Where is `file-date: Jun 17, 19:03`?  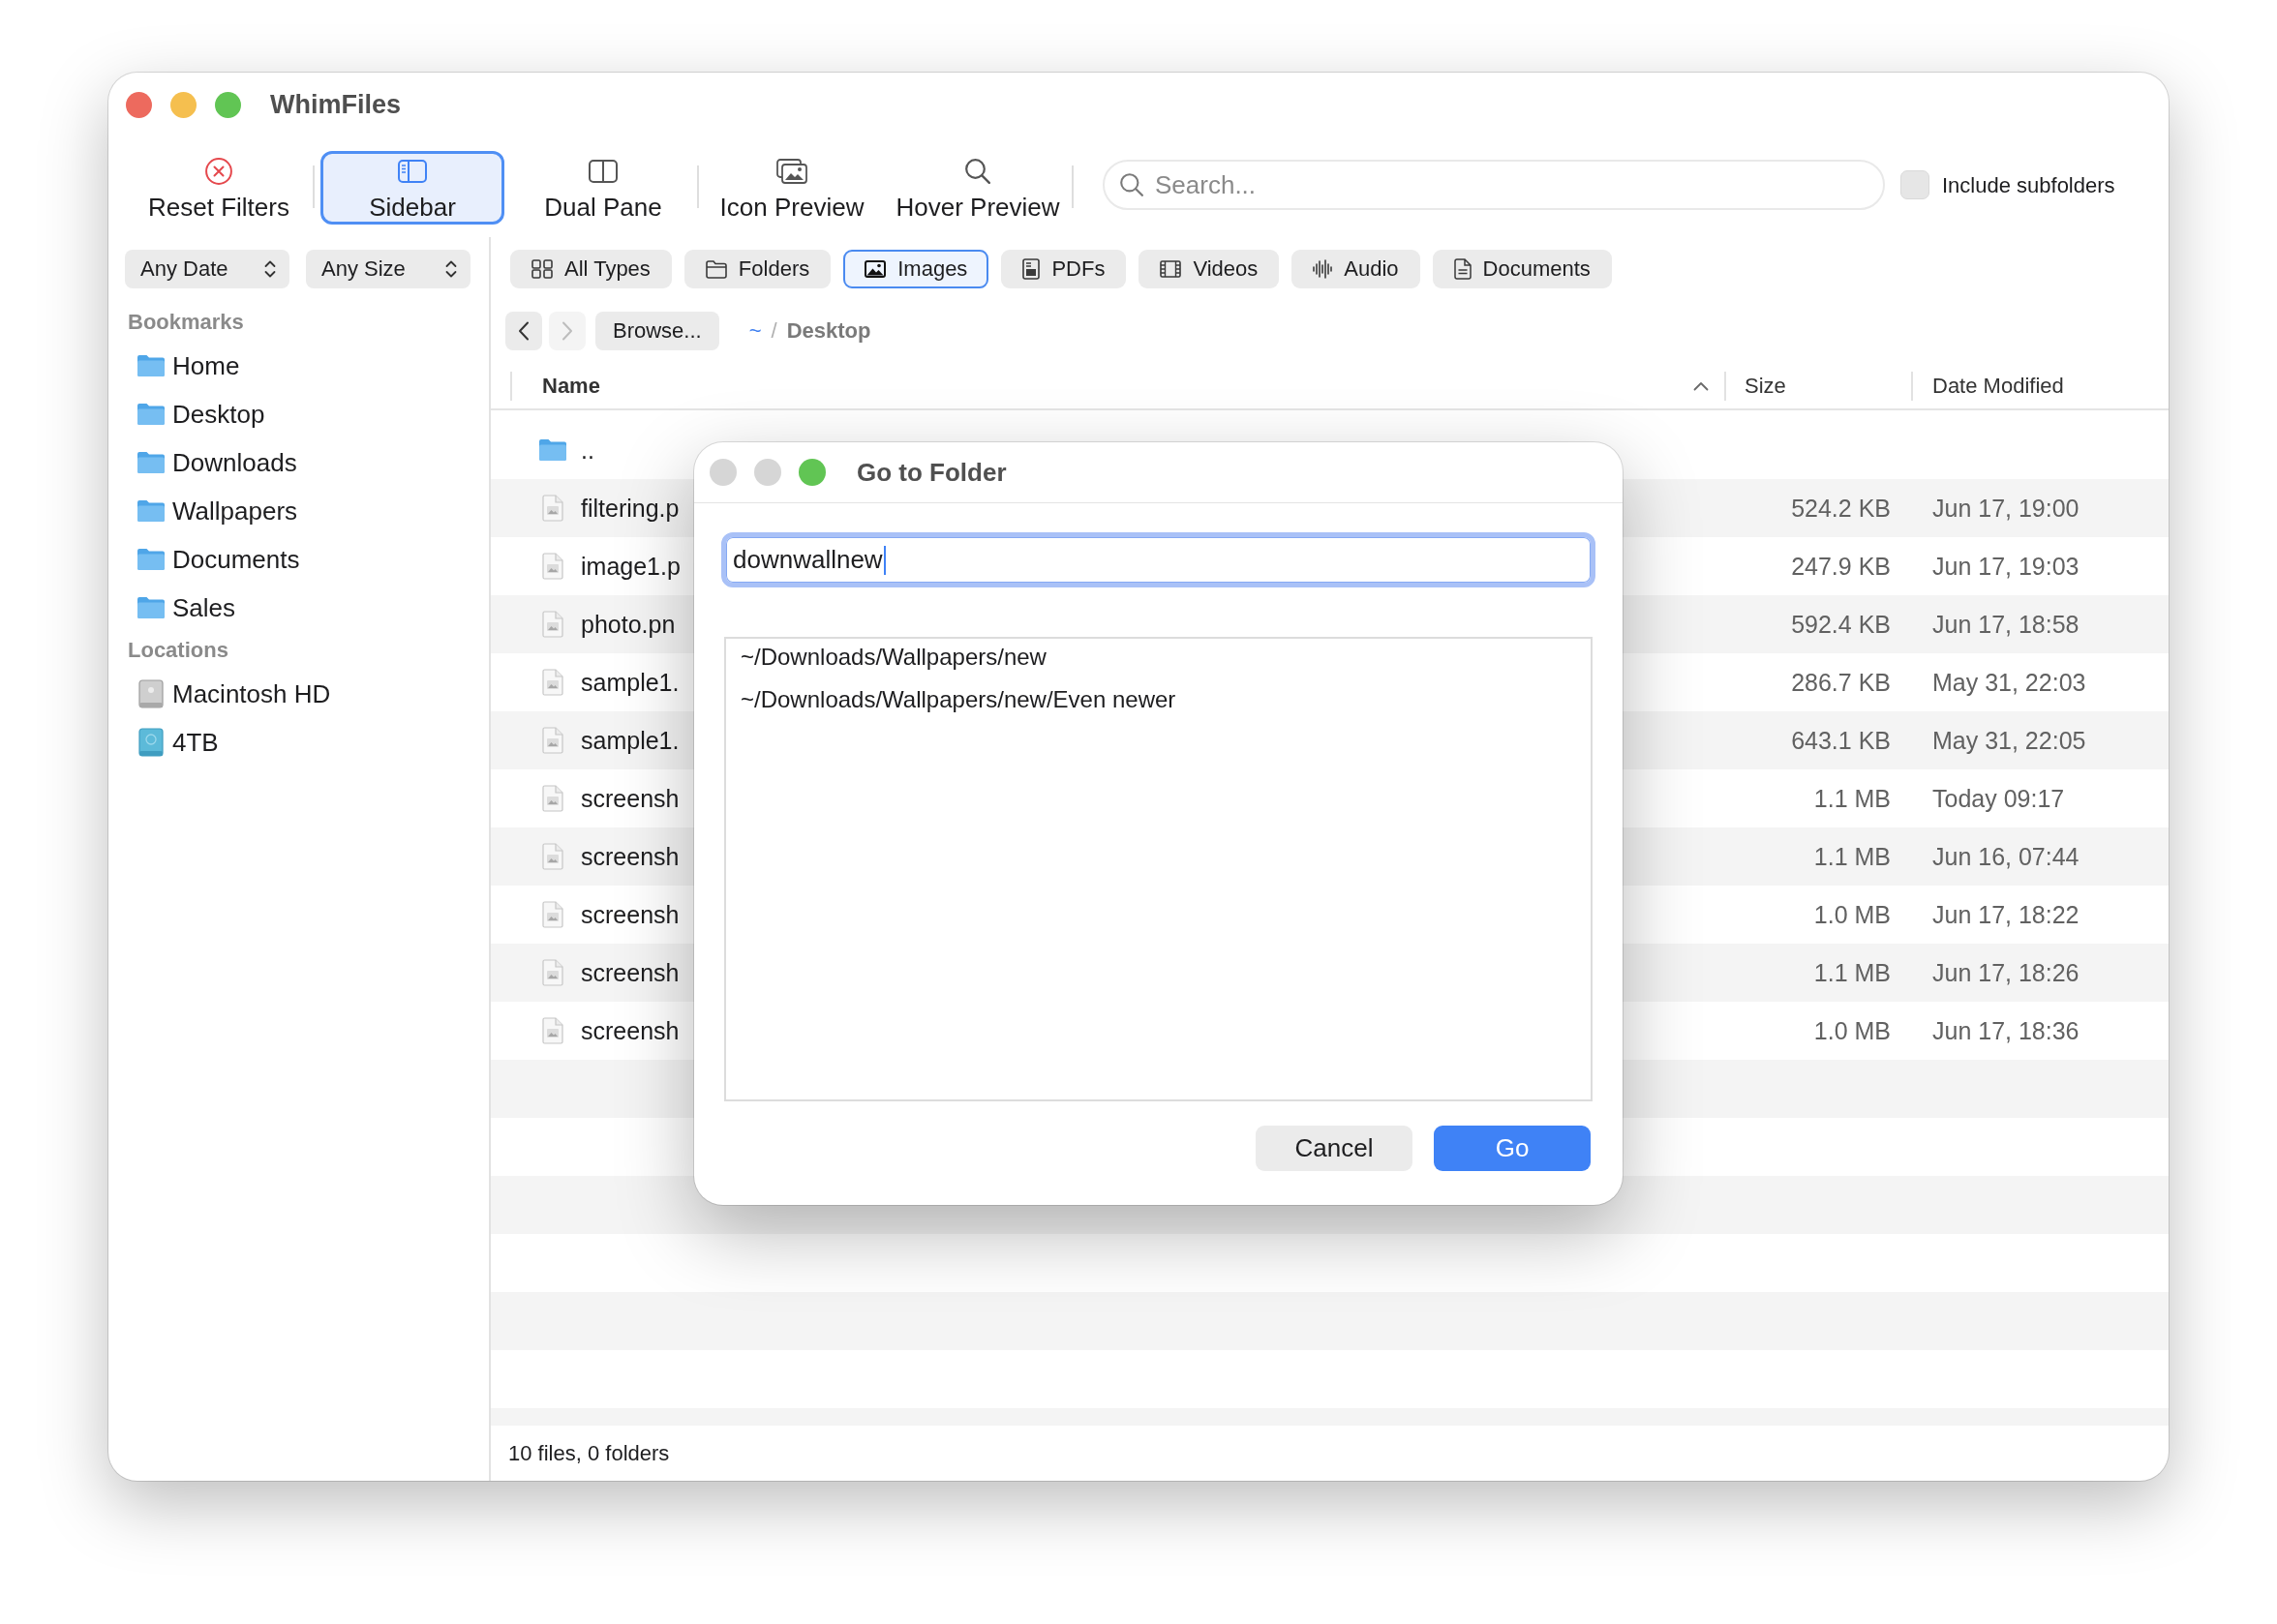
file-date: Jun 17, 19:03 is located at coordinates (2006, 566).